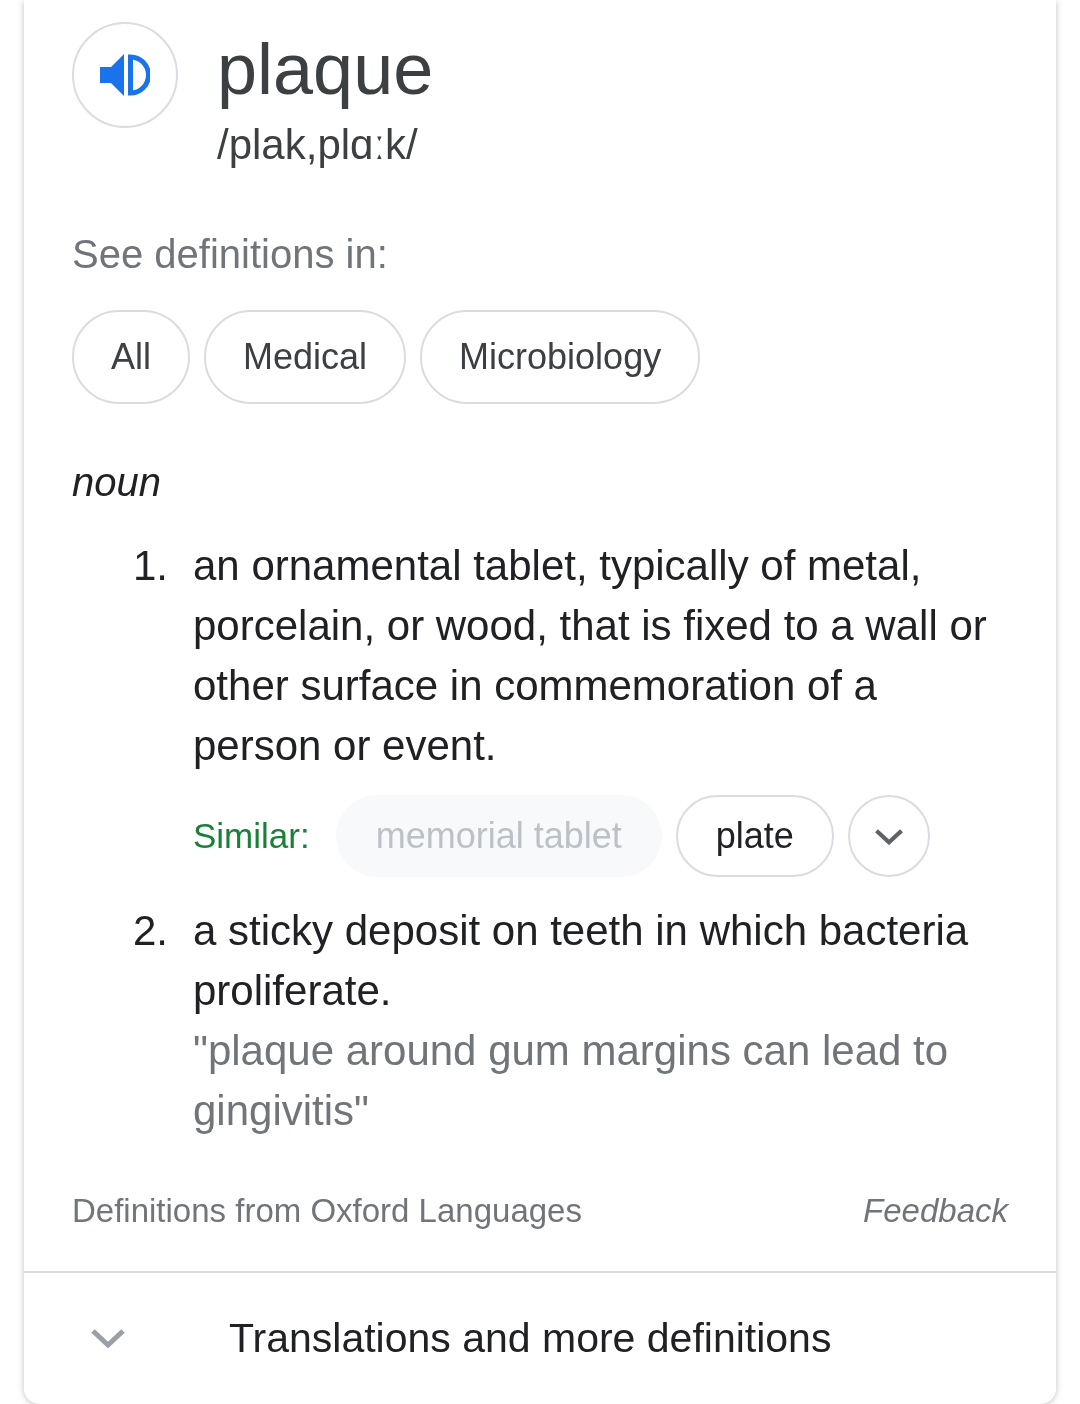 This screenshot has height=1404, width=1080. What do you see at coordinates (888, 836) in the screenshot?
I see `chevron-icon` at bounding box center [888, 836].